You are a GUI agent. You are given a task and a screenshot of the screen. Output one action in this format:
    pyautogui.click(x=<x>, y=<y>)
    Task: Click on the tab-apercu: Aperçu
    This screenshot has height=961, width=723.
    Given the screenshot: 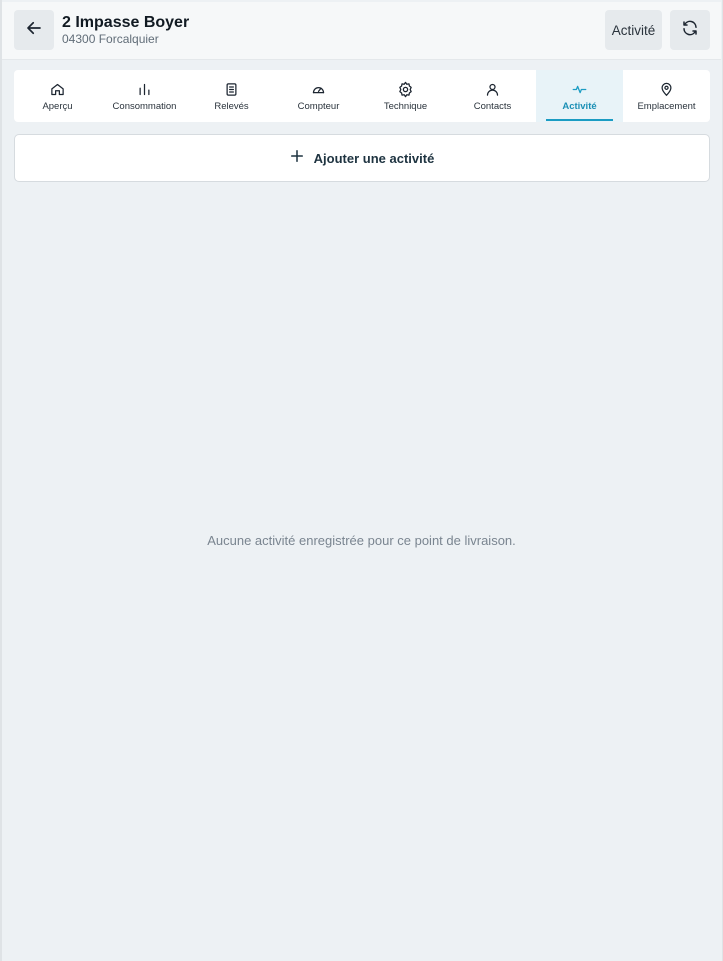 What is the action you would take?
    pyautogui.click(x=57, y=96)
    